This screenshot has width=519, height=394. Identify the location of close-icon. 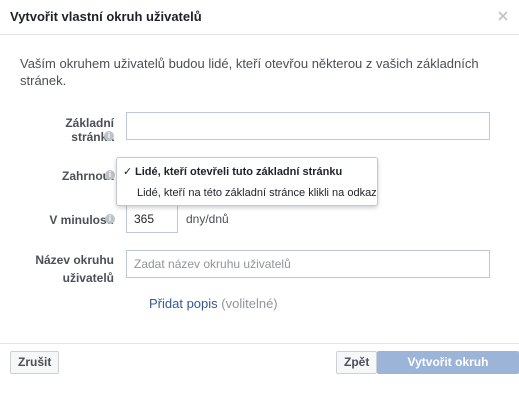
(503, 16).